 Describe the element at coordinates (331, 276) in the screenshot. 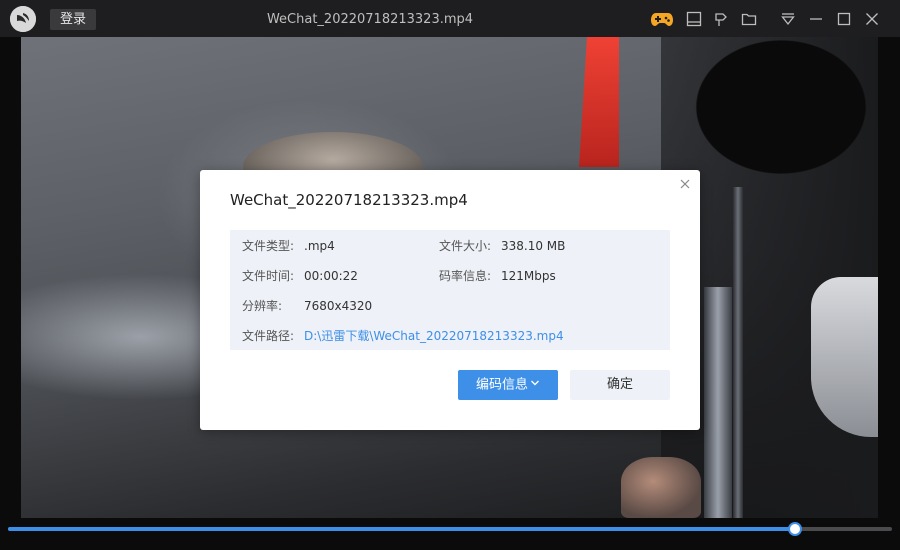

I see `duration-value: 00:00:22` at that location.